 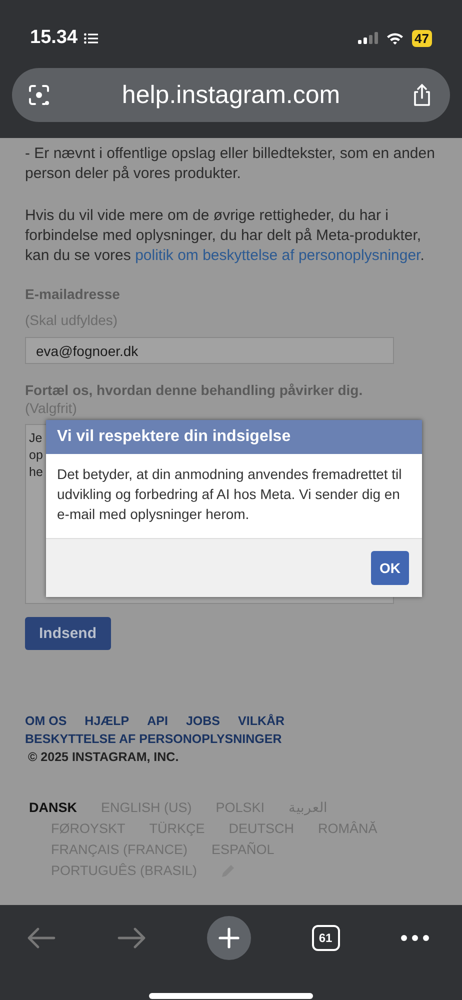 I want to click on paragraph: Hvis du vil vide mere om de øvrige rettigheder, du har i forbindelse med oplysninger, du har delt på Meta-produkter, kan du se vores politik om beskyttelse af personoplysninger., so click(x=225, y=236).